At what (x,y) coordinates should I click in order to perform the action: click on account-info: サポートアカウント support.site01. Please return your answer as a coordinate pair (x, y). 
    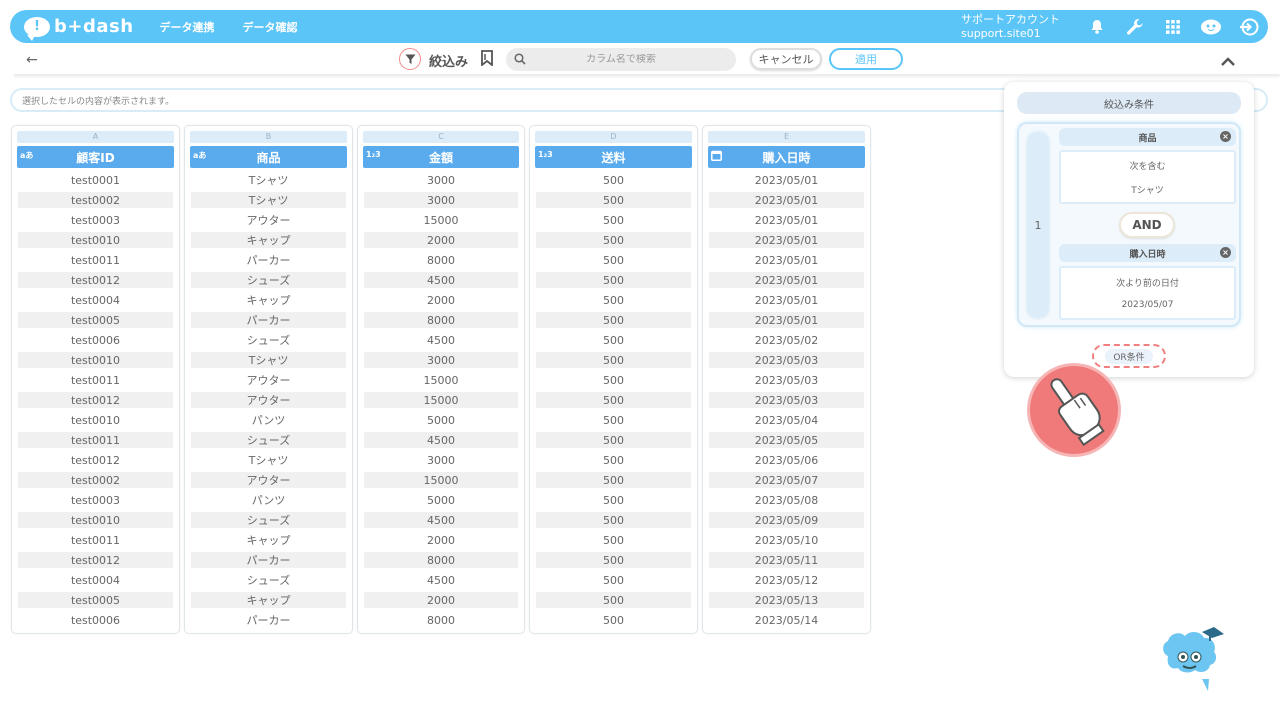
    Looking at the image, I should click on (1010, 27).